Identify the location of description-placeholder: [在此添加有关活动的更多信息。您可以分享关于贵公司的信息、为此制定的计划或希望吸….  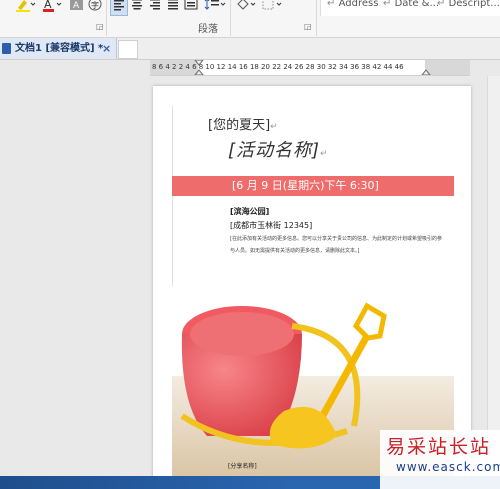
(337, 245).